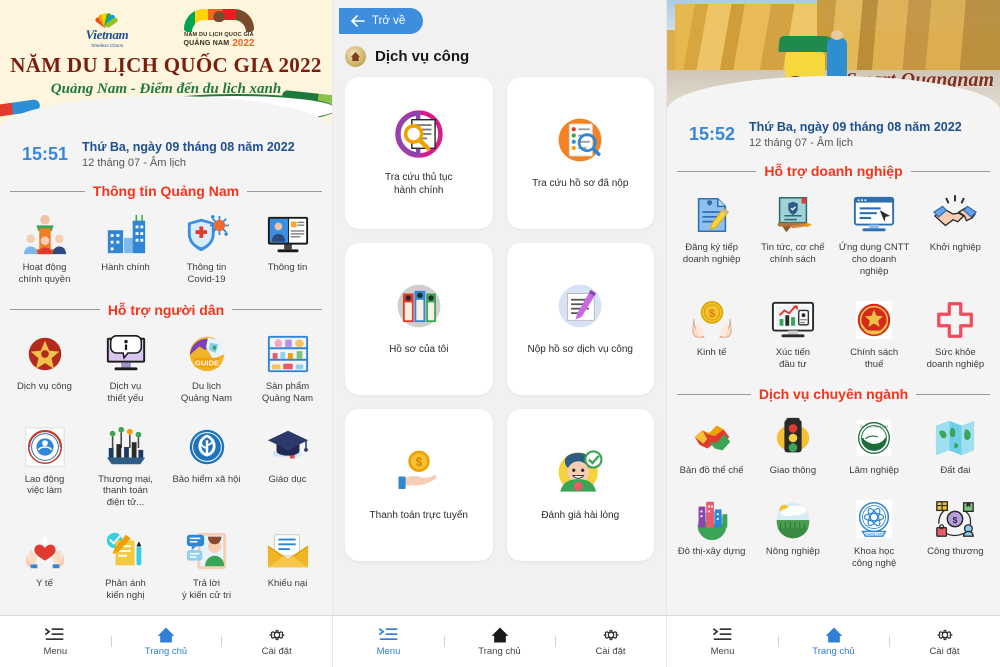 This screenshot has height=667, width=1000. What do you see at coordinates (166, 191) in the screenshot?
I see `section-divider: Thông tin Quảng Nam` at bounding box center [166, 191].